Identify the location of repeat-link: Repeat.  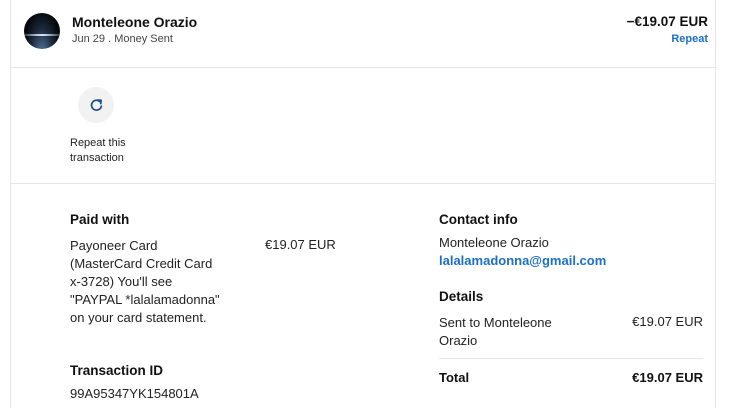
(689, 39).